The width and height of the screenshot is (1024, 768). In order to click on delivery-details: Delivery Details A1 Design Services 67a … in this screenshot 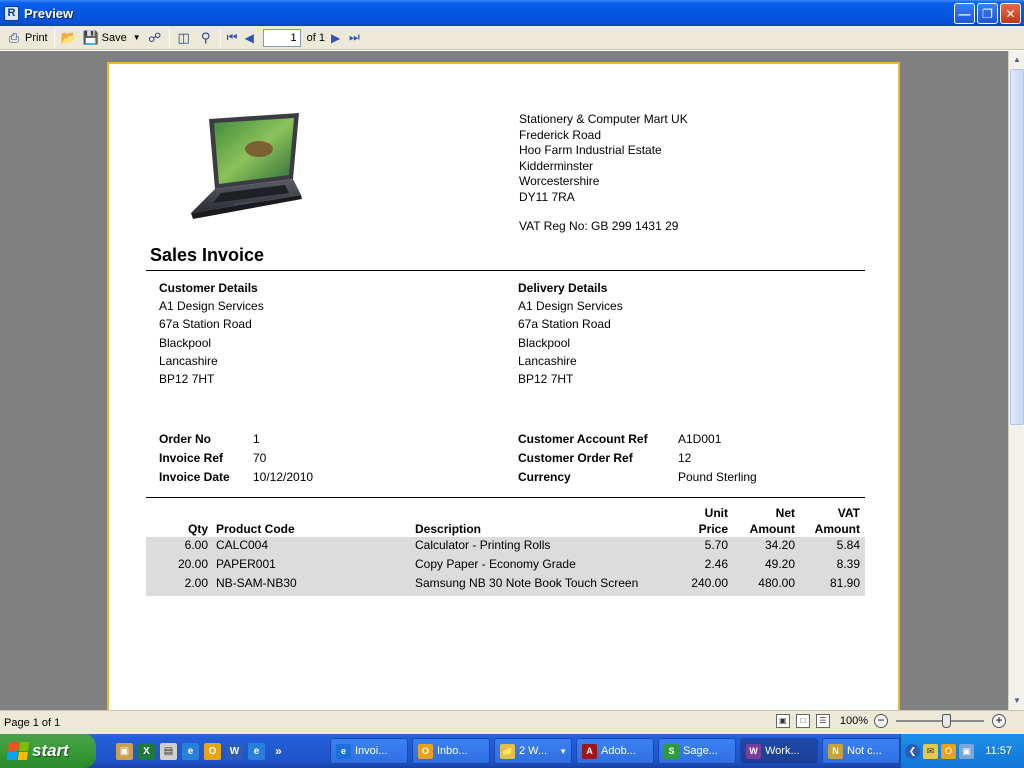, I will do `click(570, 333)`.